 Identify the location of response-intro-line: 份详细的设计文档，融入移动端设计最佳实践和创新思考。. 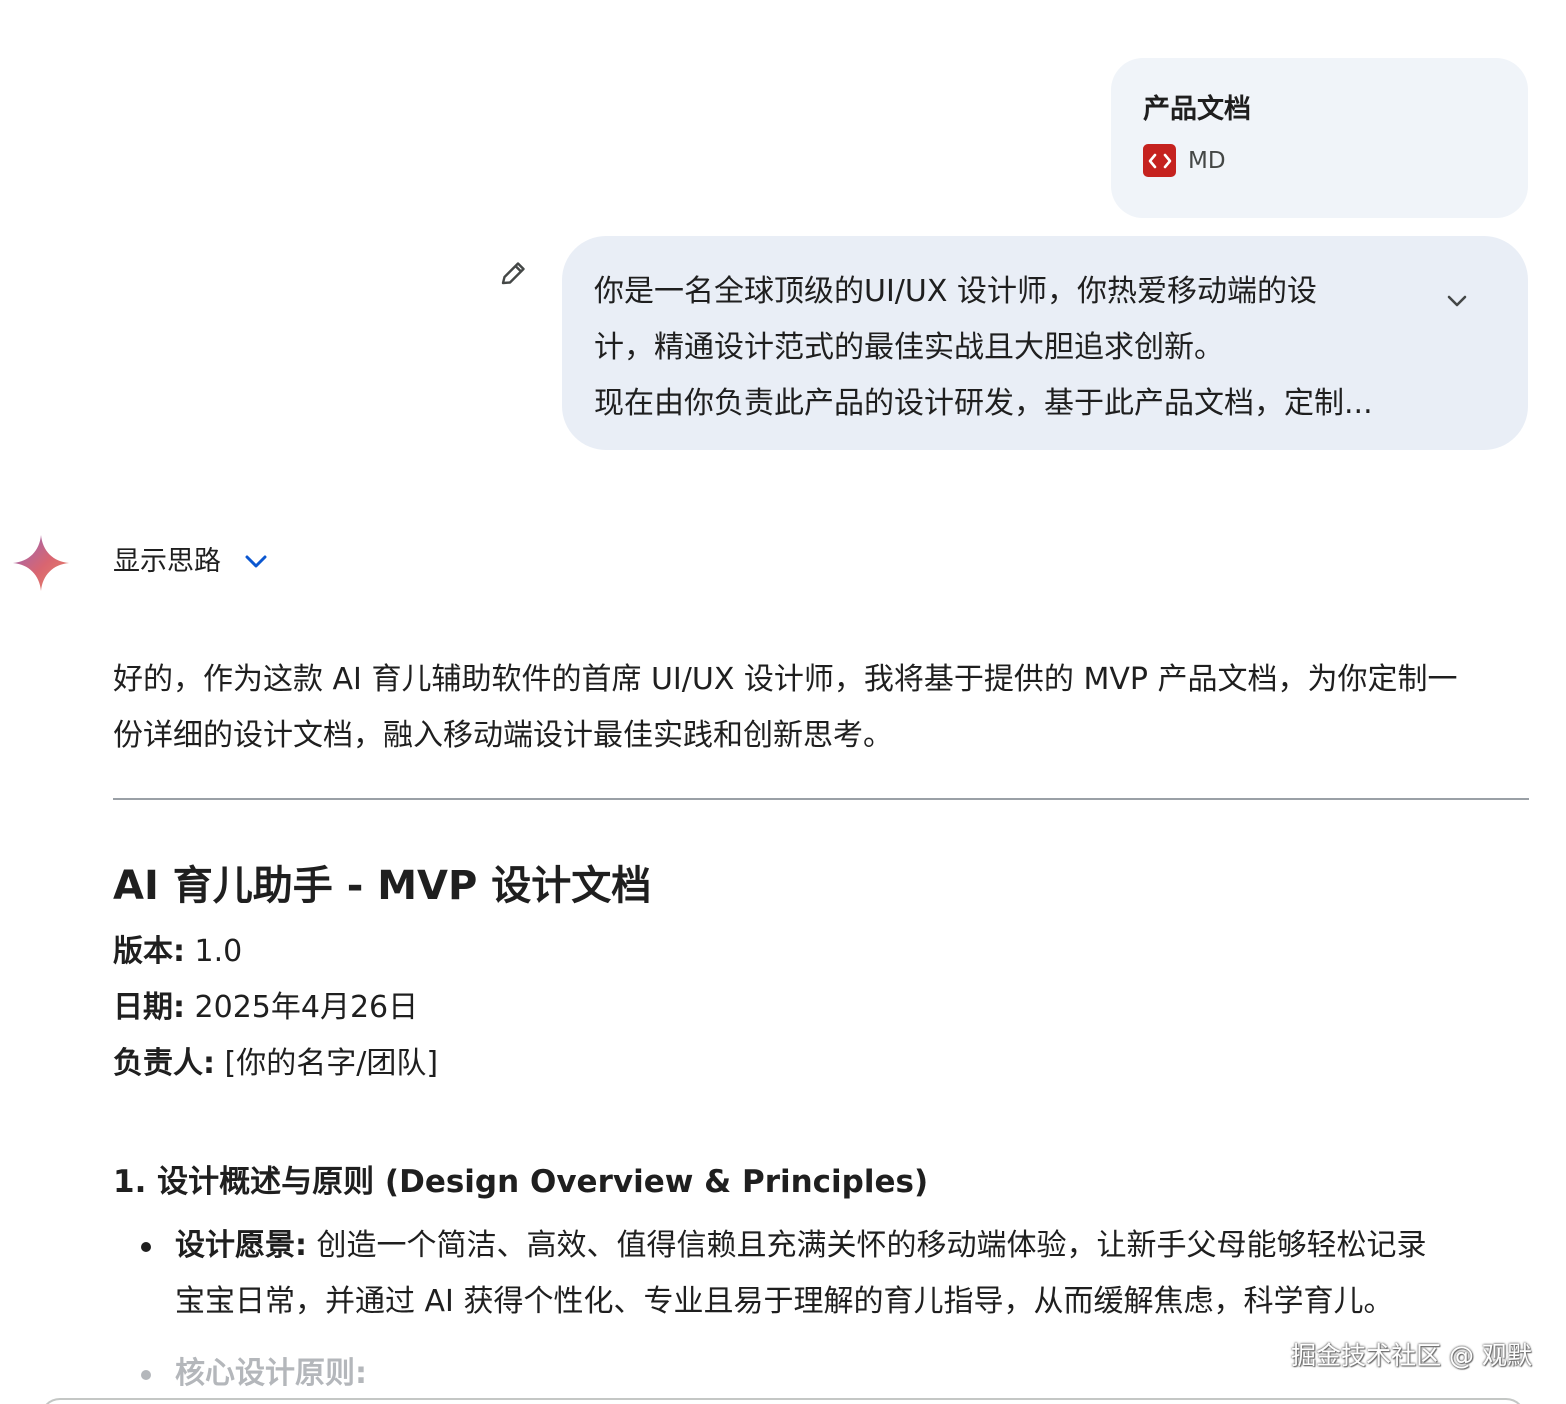
(503, 735).